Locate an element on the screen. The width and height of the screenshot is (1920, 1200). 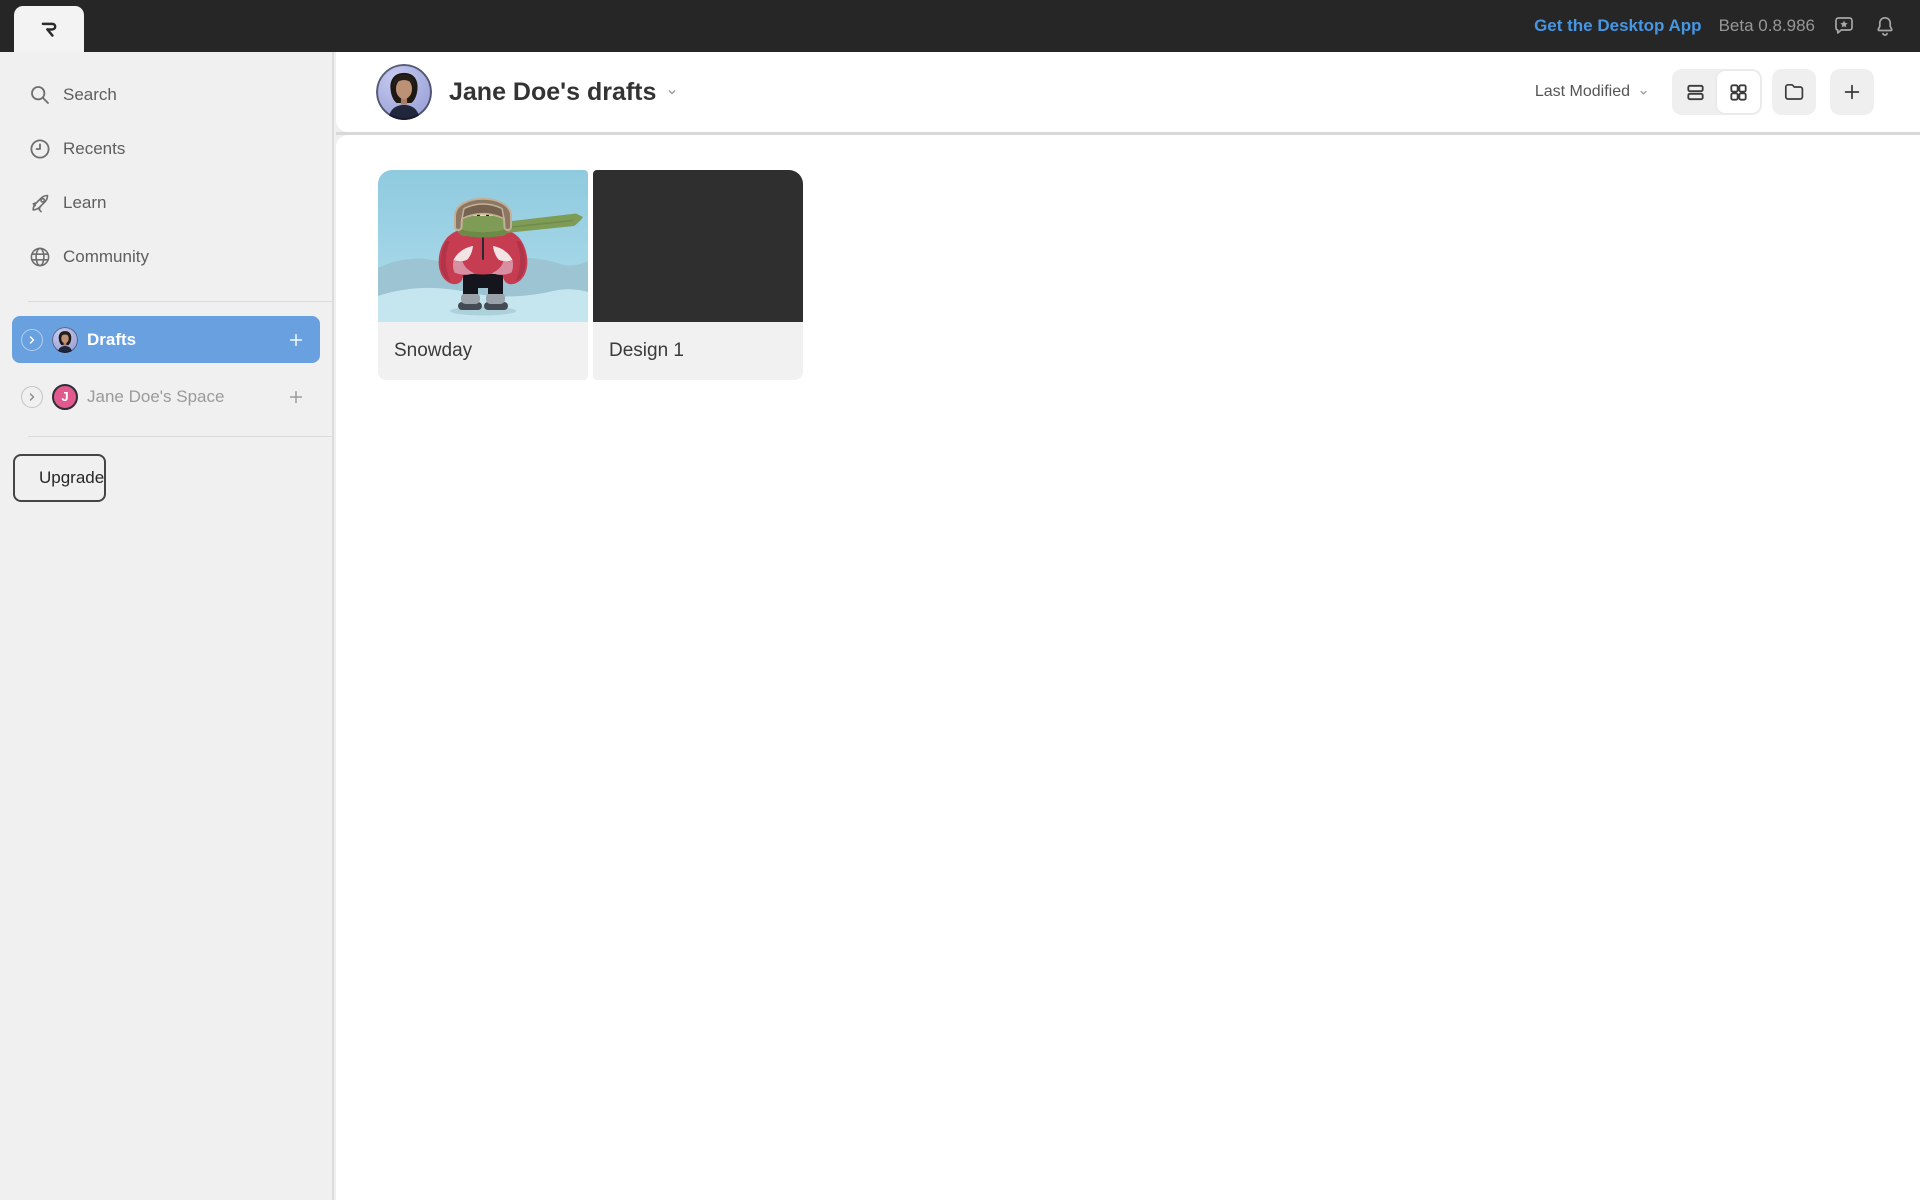
space-label: Jane Doe's Space is located at coordinates (156, 396).